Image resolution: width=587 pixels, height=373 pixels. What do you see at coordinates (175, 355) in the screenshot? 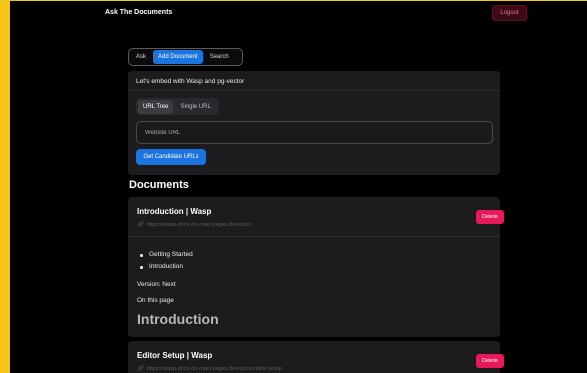
I see `document-title: Editor Setup | Wasp` at bounding box center [175, 355].